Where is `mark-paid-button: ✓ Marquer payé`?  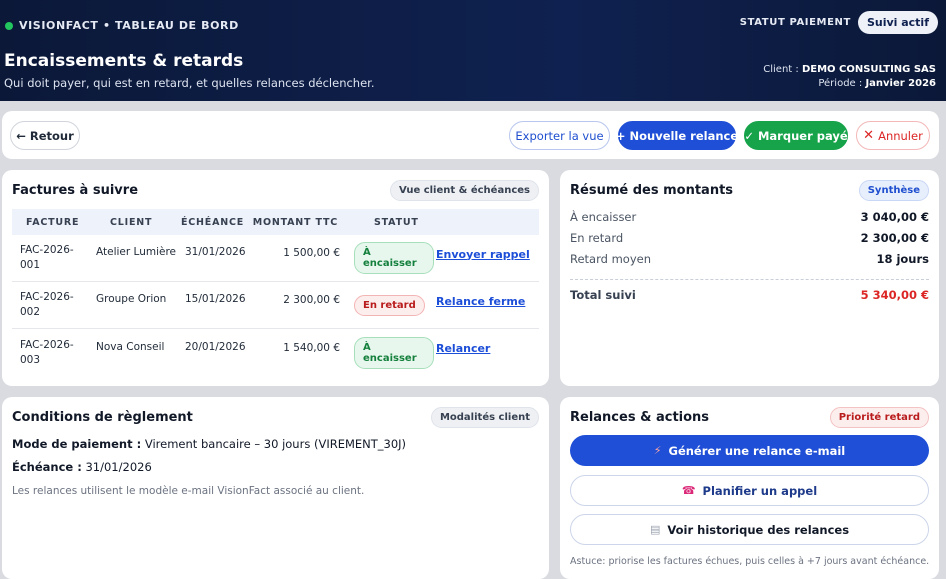
mark-paid-button: ✓ Marquer payé is located at coordinates (796, 135).